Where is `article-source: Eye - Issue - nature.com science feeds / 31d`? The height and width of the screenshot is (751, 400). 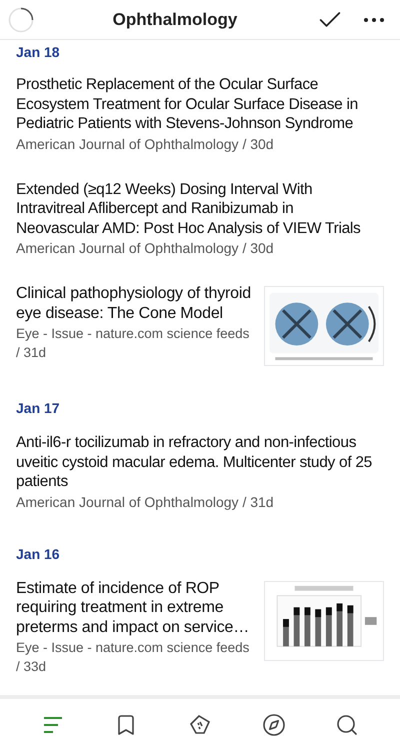 article-source: Eye - Issue - nature.com science feeds / 31d is located at coordinates (133, 343).